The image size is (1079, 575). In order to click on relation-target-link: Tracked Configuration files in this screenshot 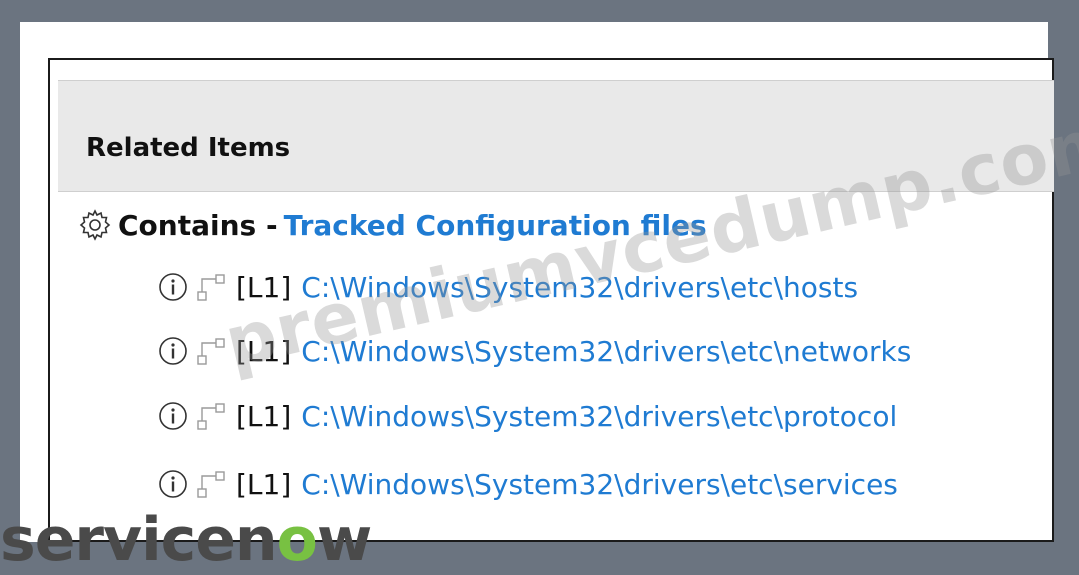, I will do `click(495, 225)`.